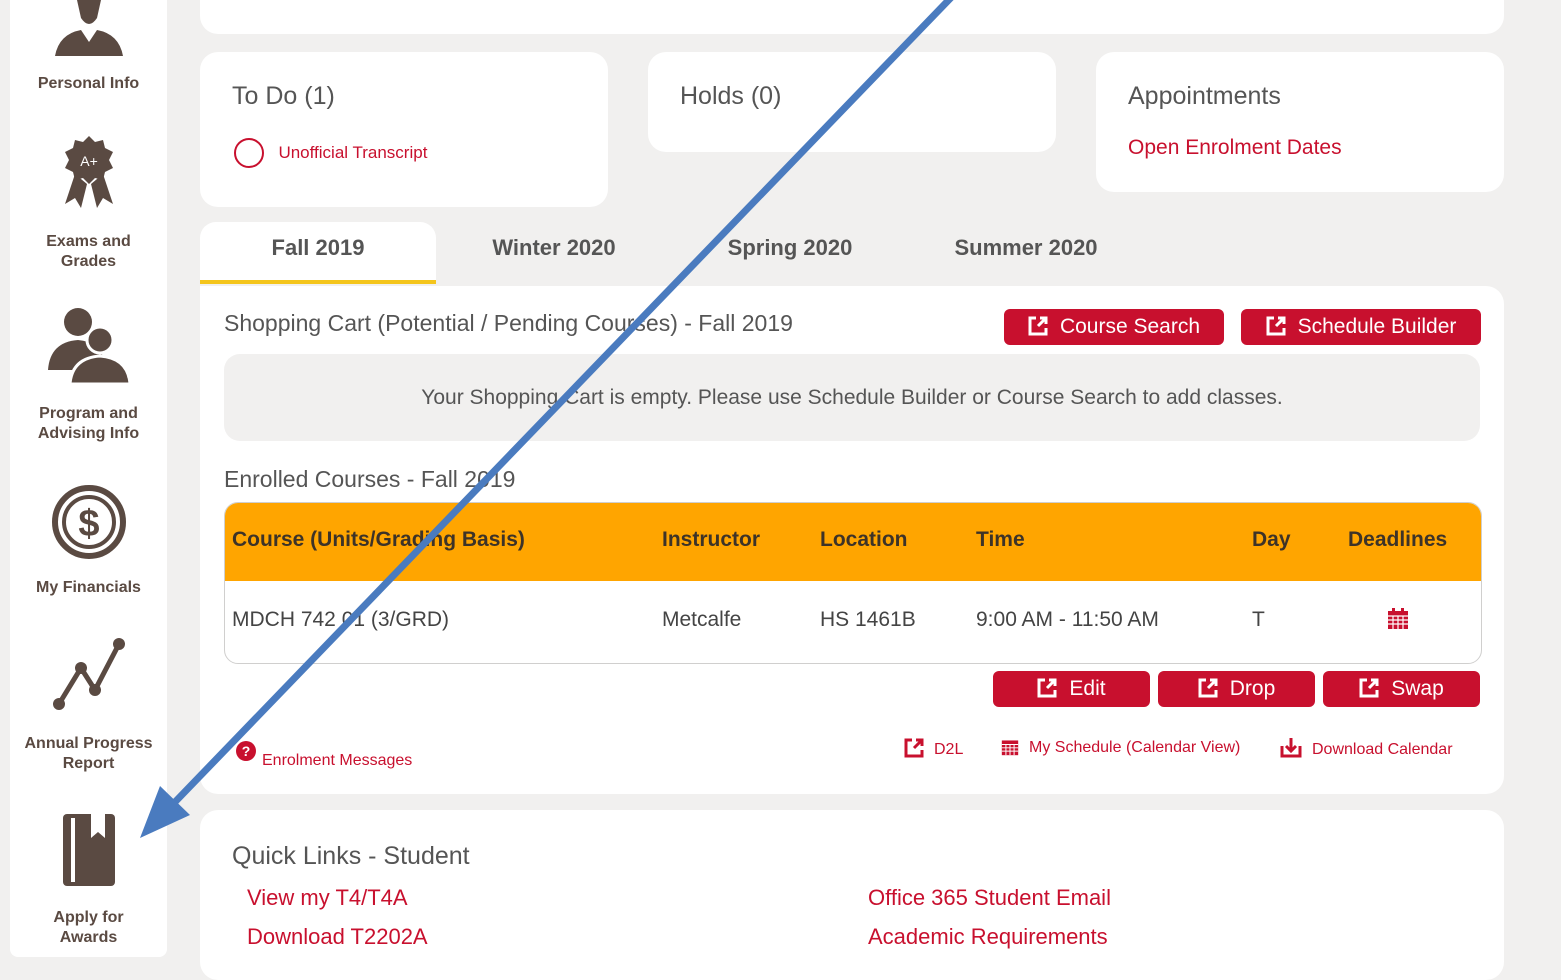  I want to click on my-schedule-link: My Schedule (Calendar View), so click(1120, 747).